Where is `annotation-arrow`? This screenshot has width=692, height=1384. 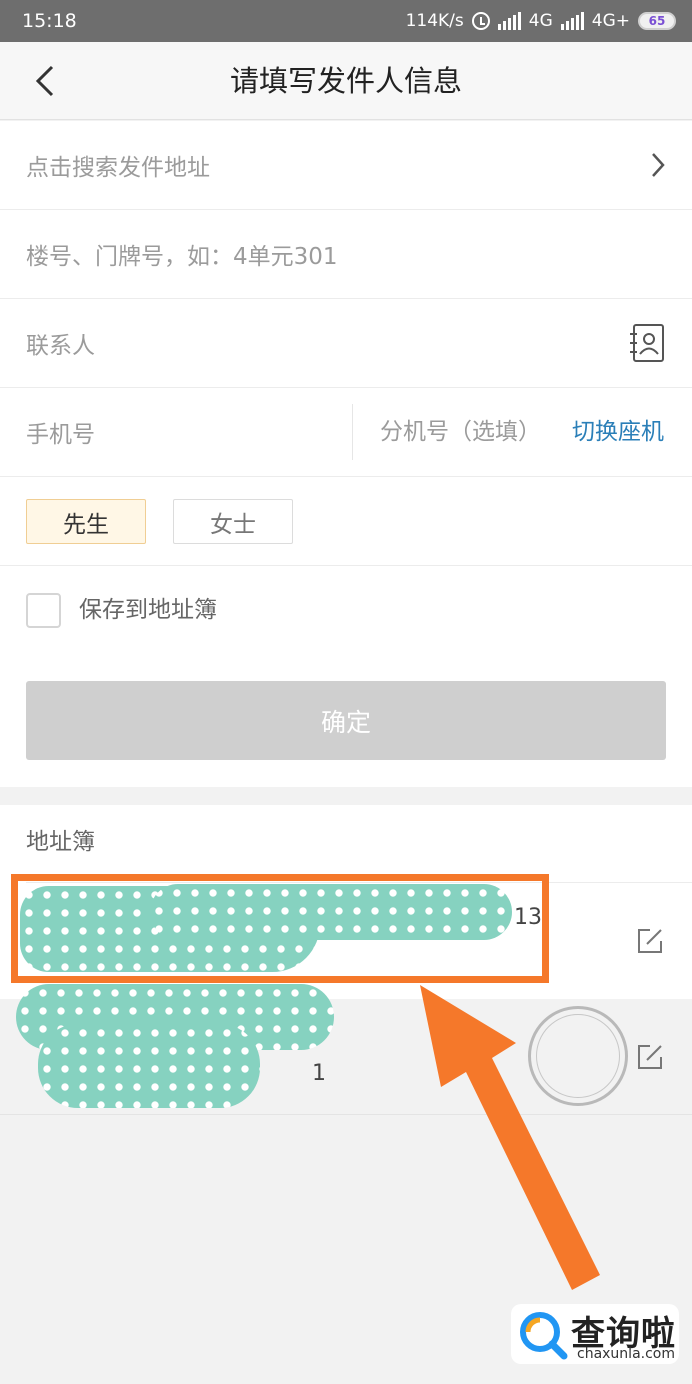
annotation-arrow is located at coordinates (510, 1137).